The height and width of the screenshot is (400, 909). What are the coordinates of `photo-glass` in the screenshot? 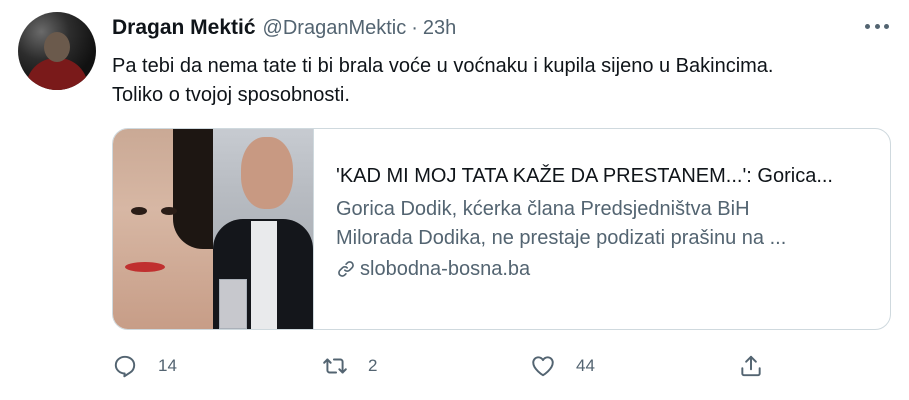 It's located at (233, 304).